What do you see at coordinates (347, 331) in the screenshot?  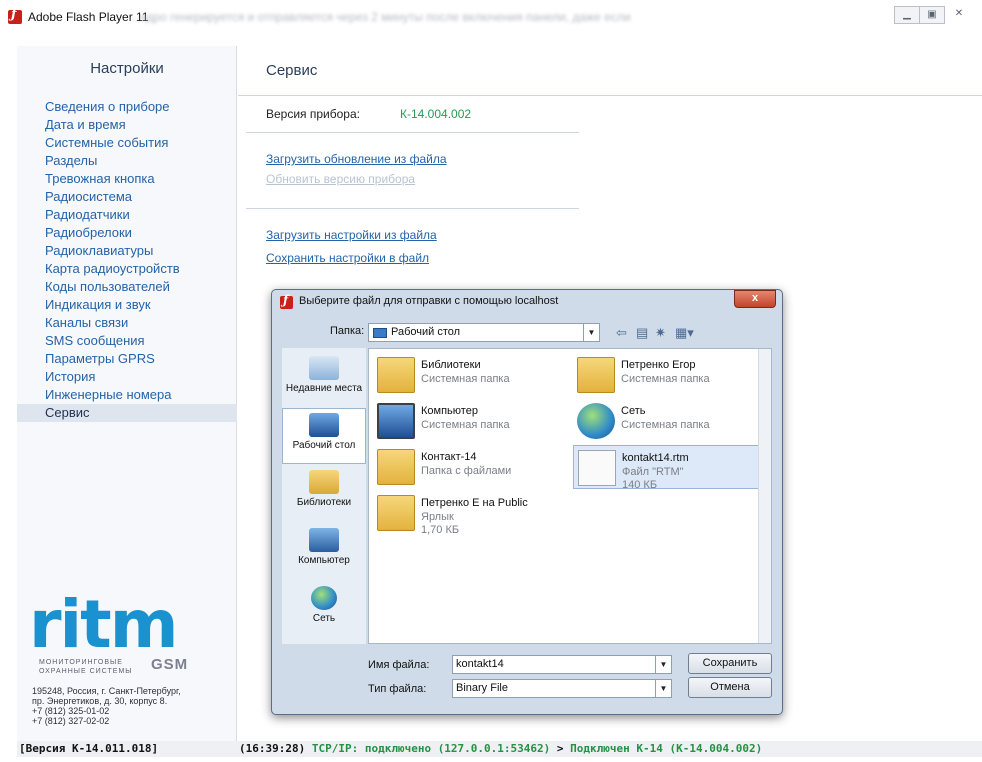 I see `folder-label: Папка:` at bounding box center [347, 331].